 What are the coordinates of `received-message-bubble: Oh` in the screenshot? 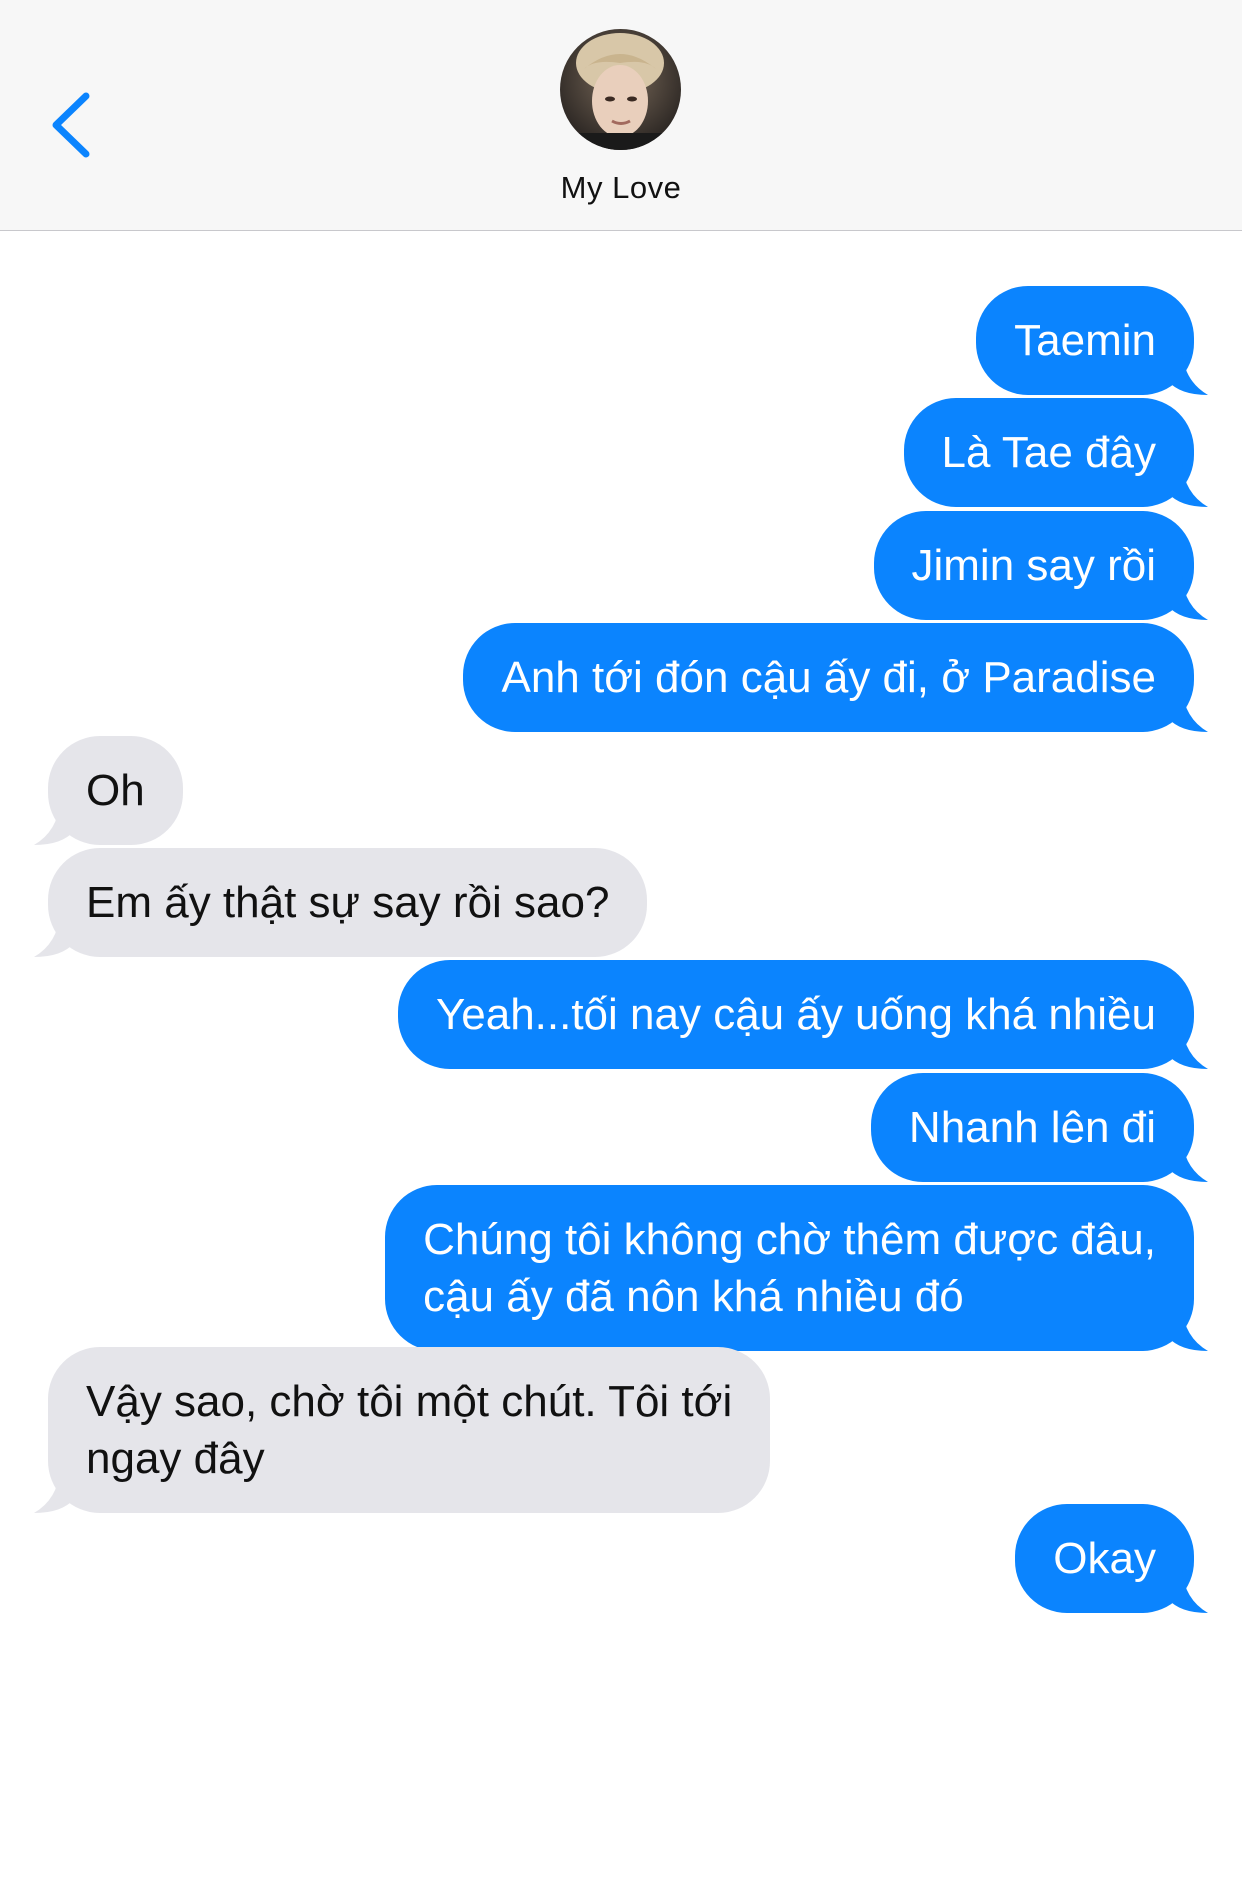 It's located at (108, 790).